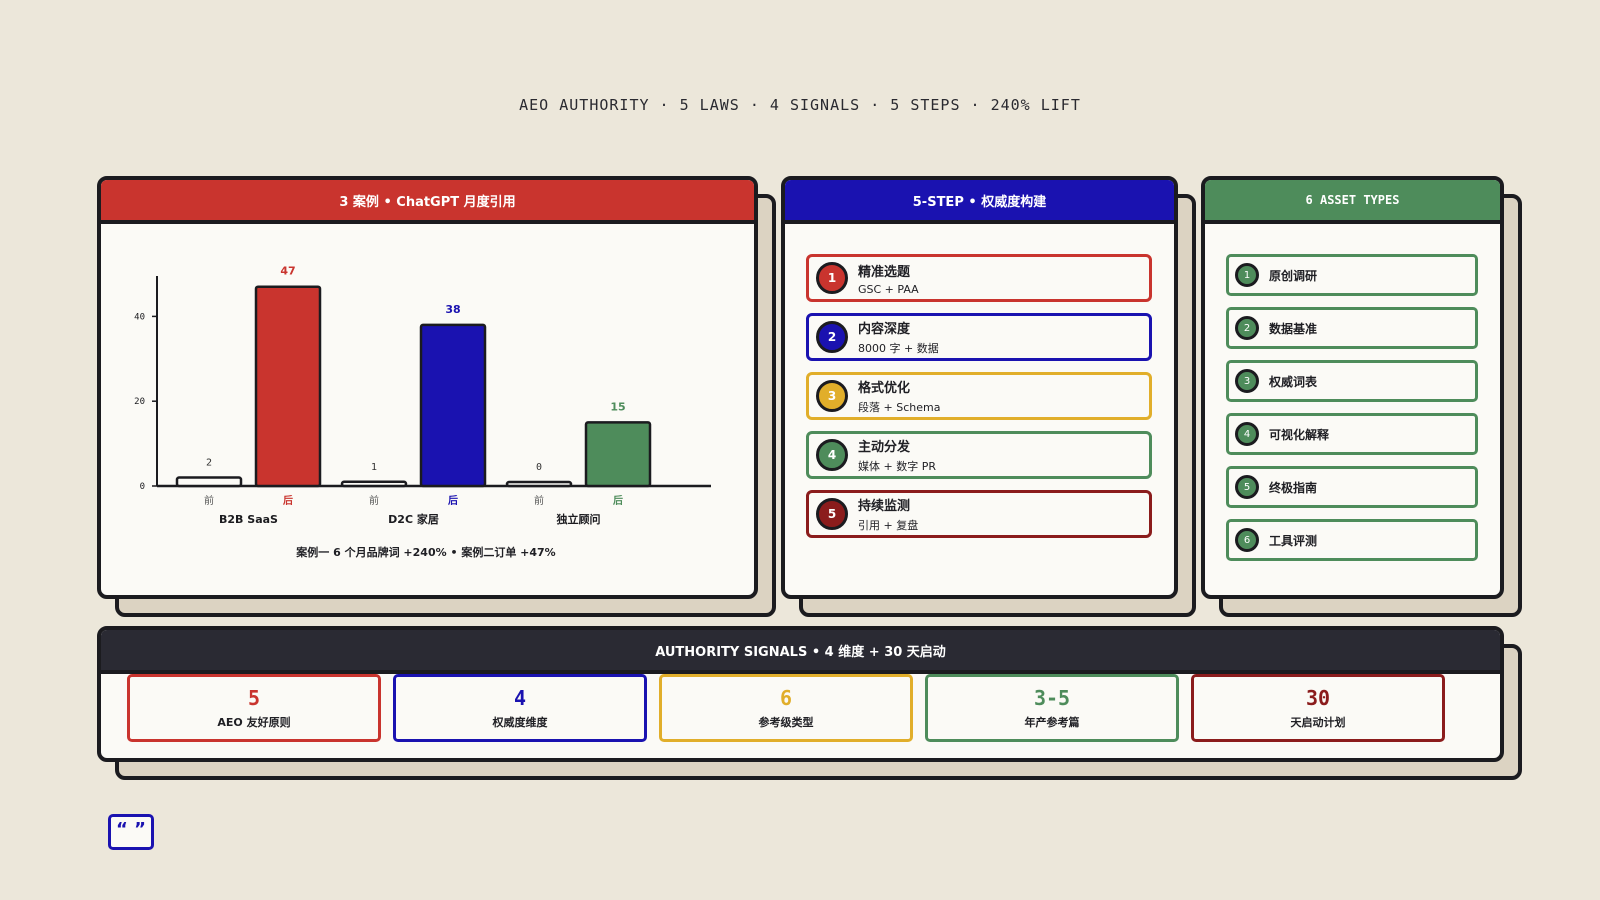 The height and width of the screenshot is (900, 1600). Describe the element at coordinates (800, 652) in the screenshot. I see `signals-card-title: AUTHORITY SIGNALS • 4 维度 + 30 天启动` at that location.